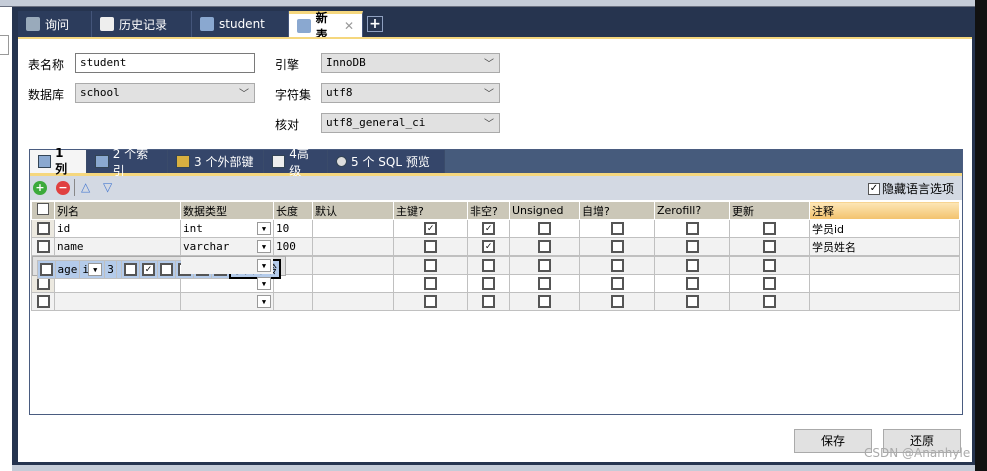 The image size is (987, 471). What do you see at coordinates (910, 188) in the screenshot?
I see `hide-lang-option: ✓ 隐藏语言选项` at bounding box center [910, 188].